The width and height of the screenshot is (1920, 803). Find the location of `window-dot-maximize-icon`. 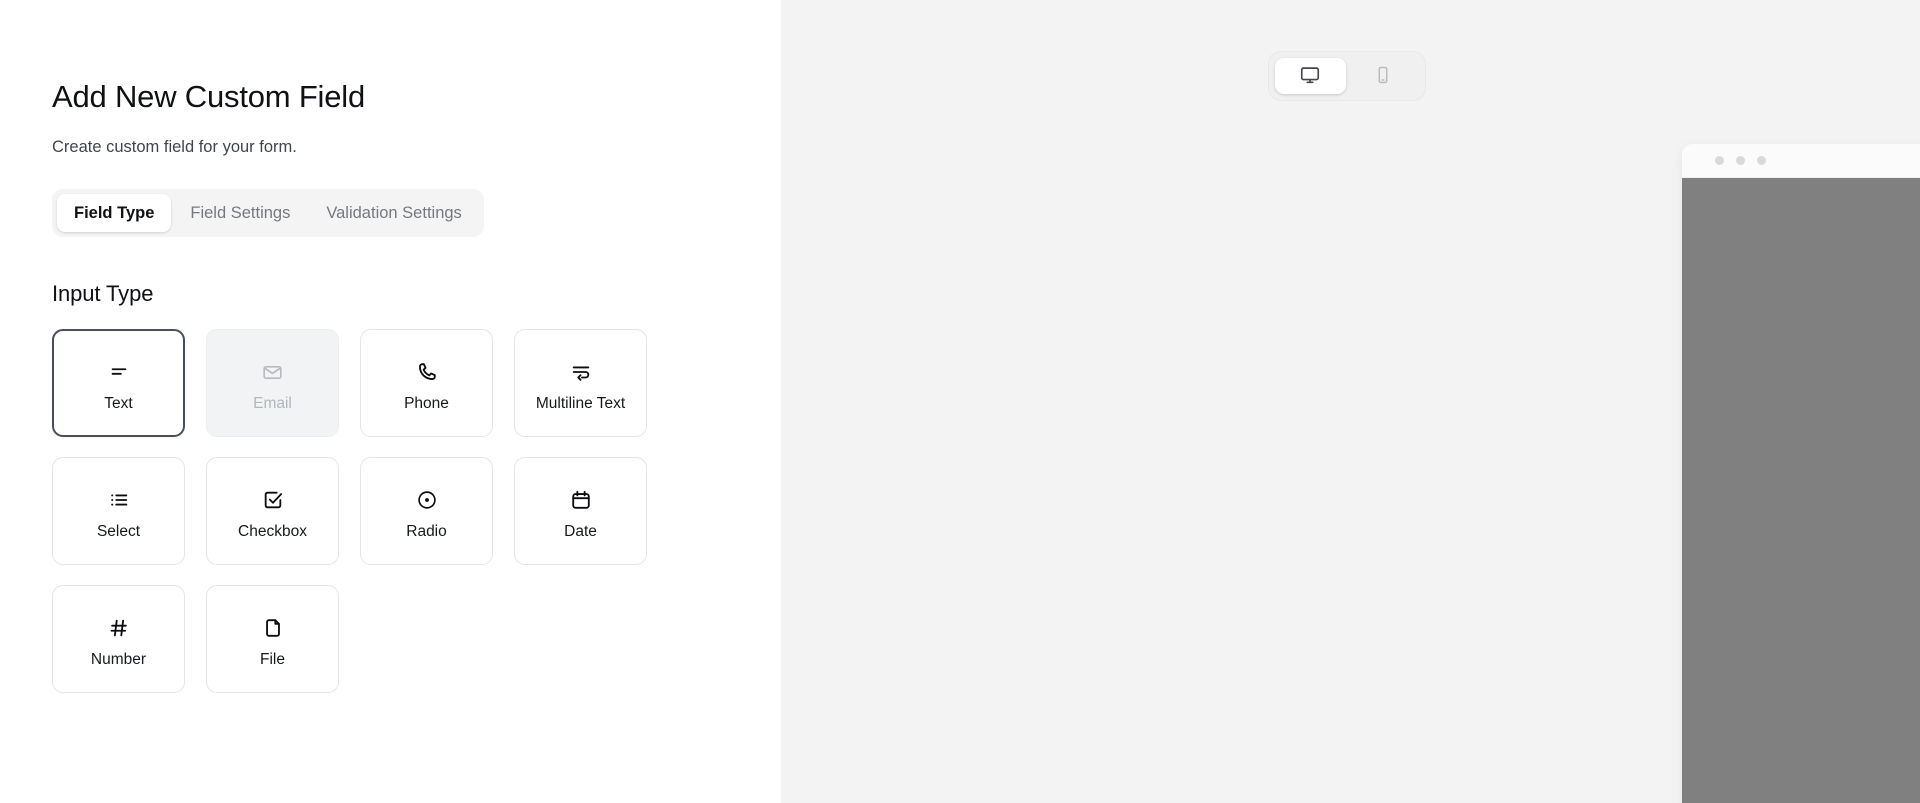

window-dot-maximize-icon is located at coordinates (1761, 160).